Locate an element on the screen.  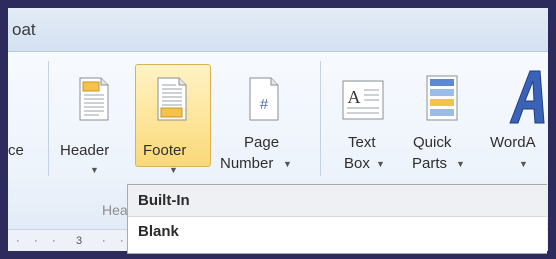
text-box-label-line2: Box is located at coordinates (357, 163).